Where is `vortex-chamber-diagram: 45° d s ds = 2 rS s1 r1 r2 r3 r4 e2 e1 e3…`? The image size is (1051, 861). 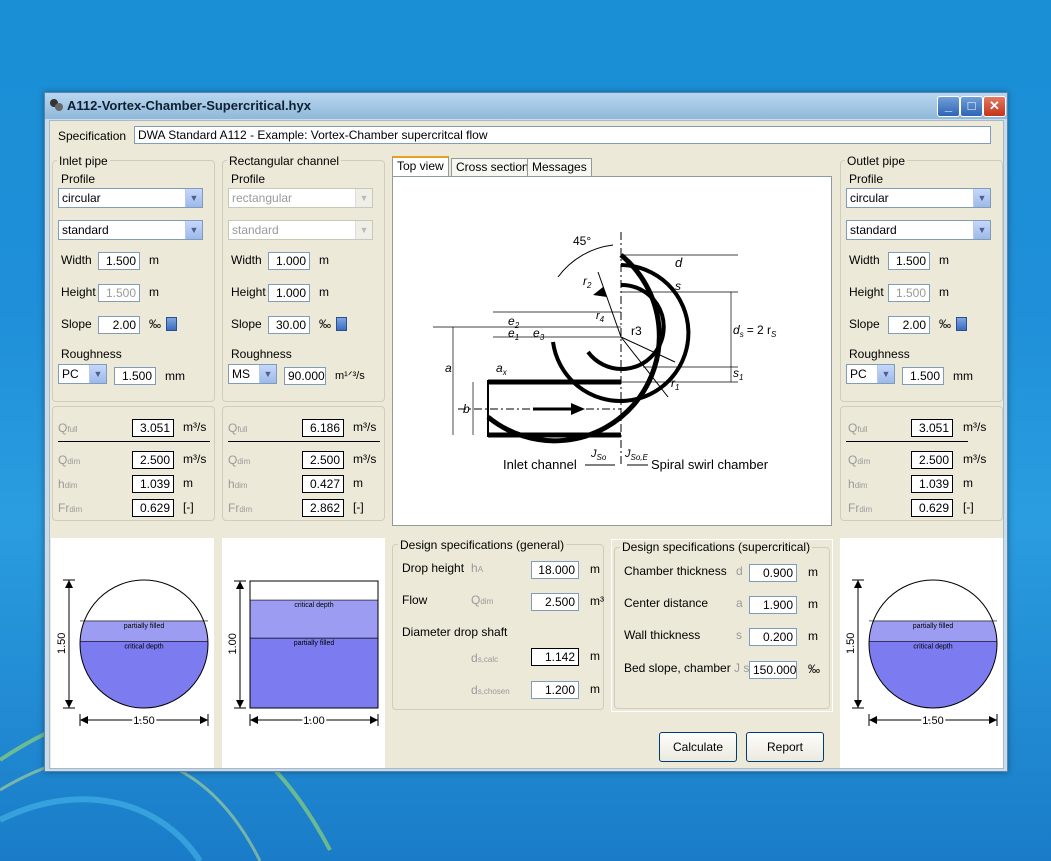 vortex-chamber-diagram: 45° d s ds = 2 rS s1 r1 r2 r3 r4 e2 e1 e3… is located at coordinates (605, 352).